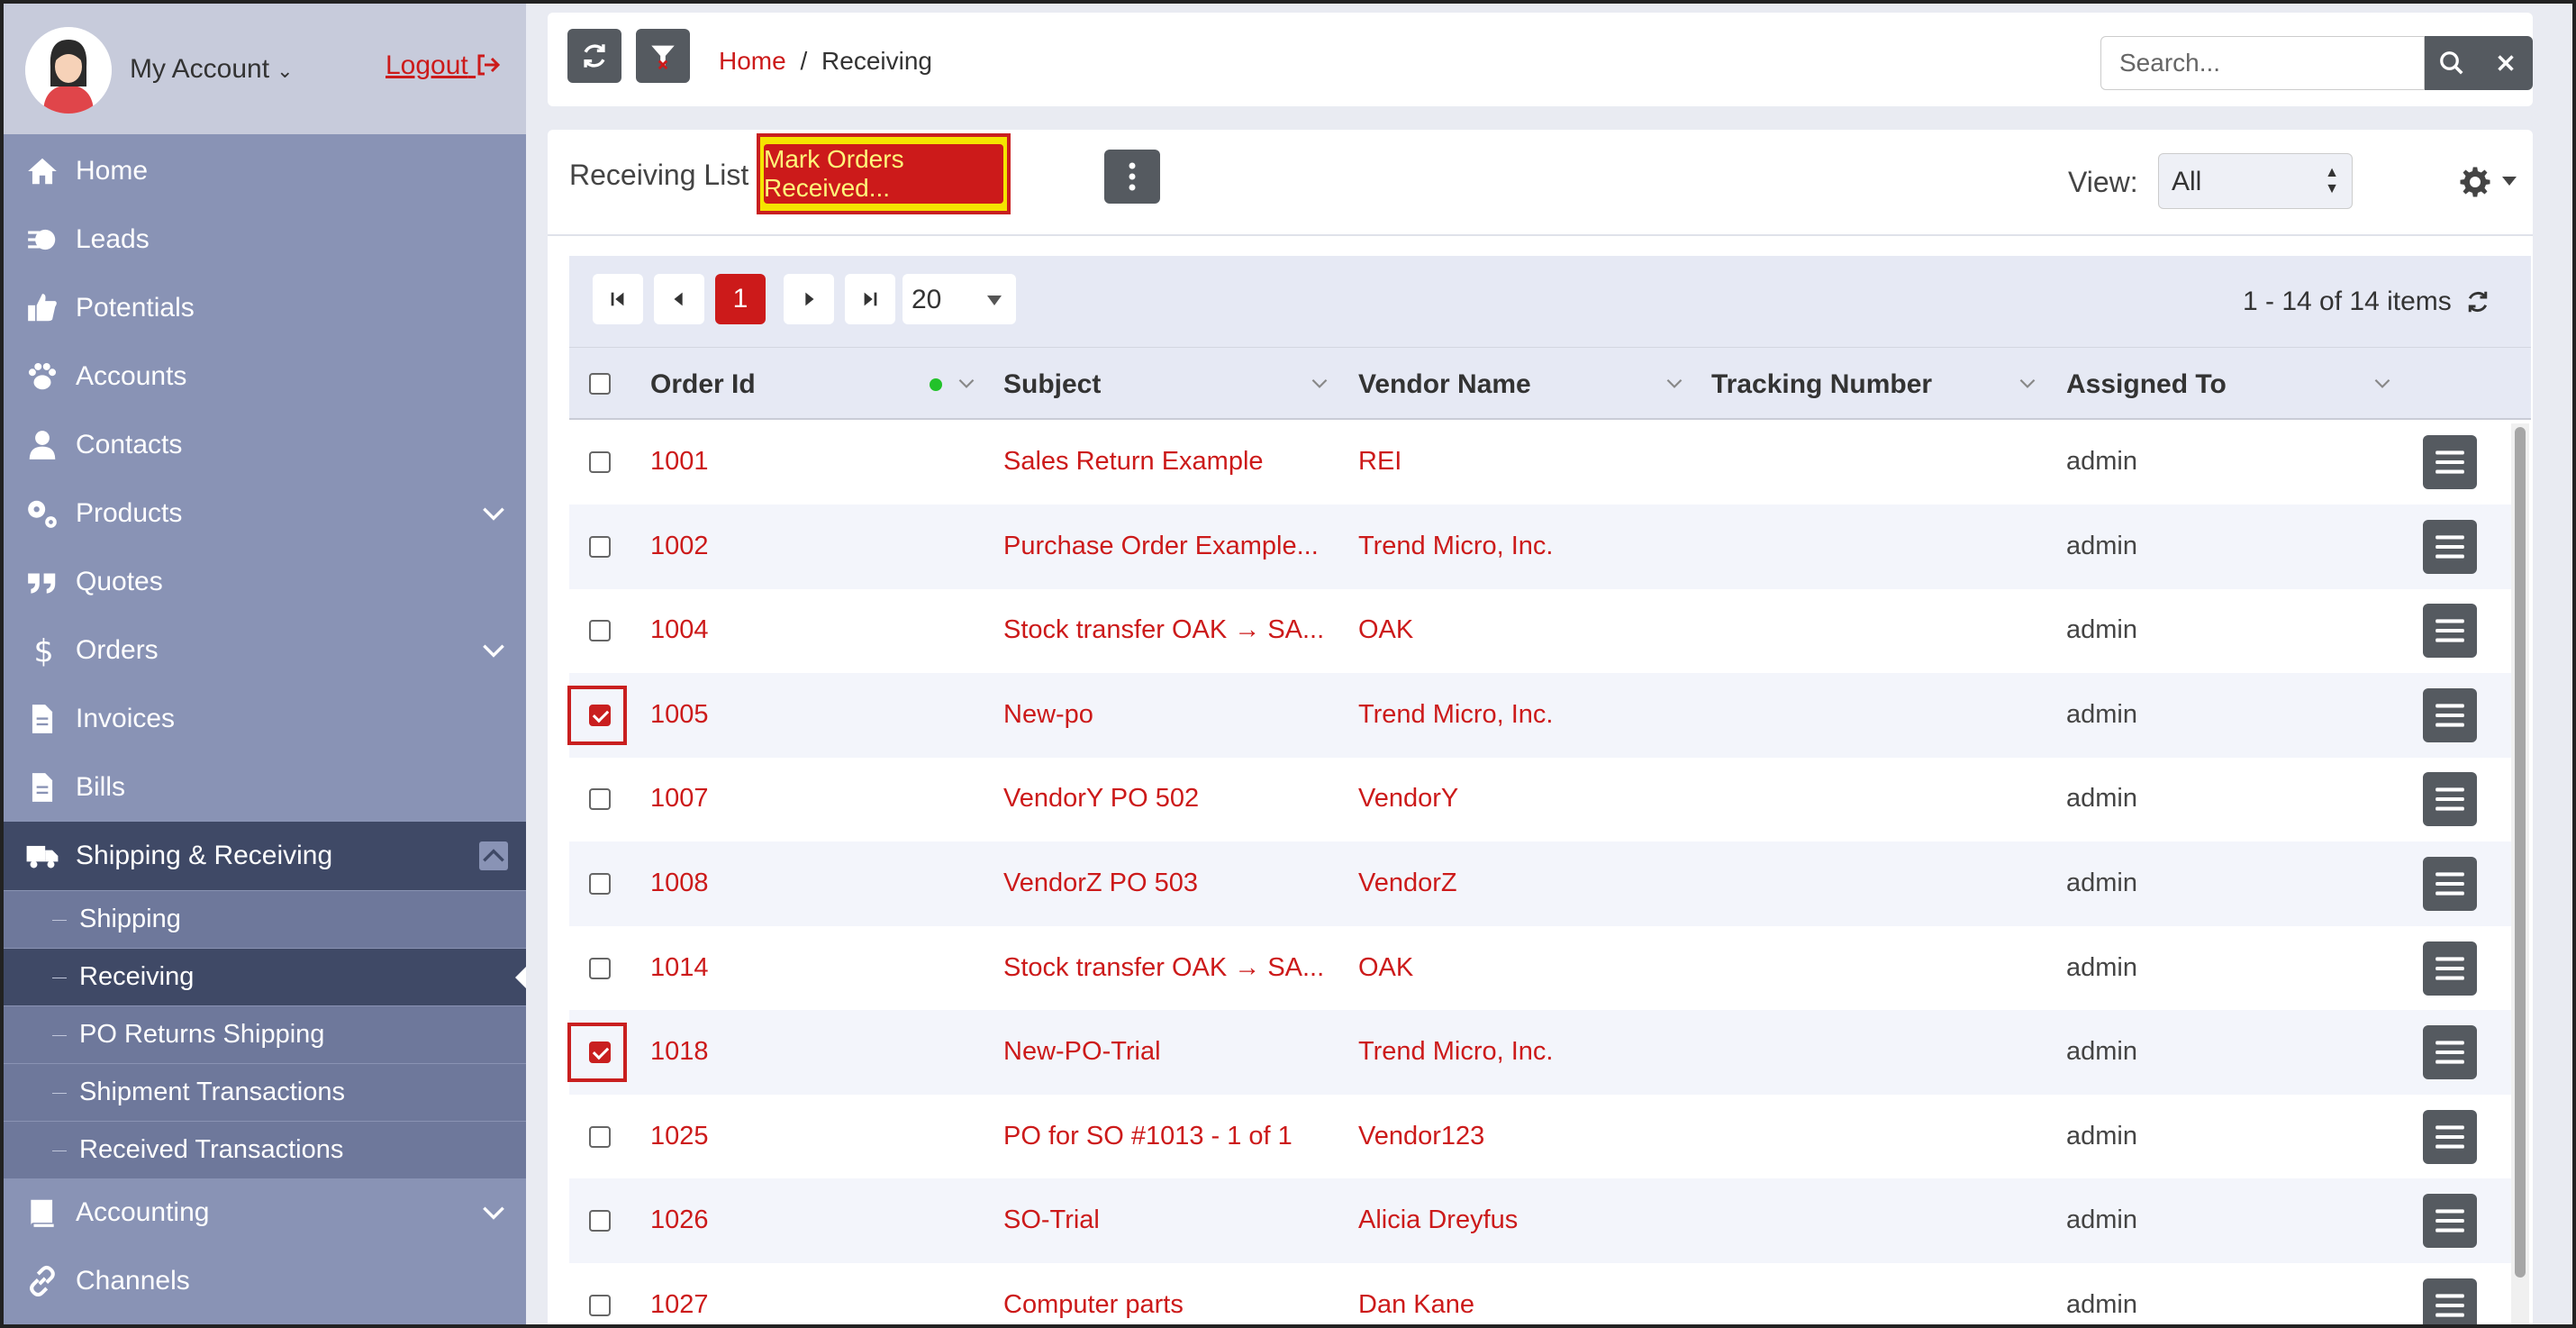  I want to click on vendor-link: Vendor123, so click(1421, 1137).